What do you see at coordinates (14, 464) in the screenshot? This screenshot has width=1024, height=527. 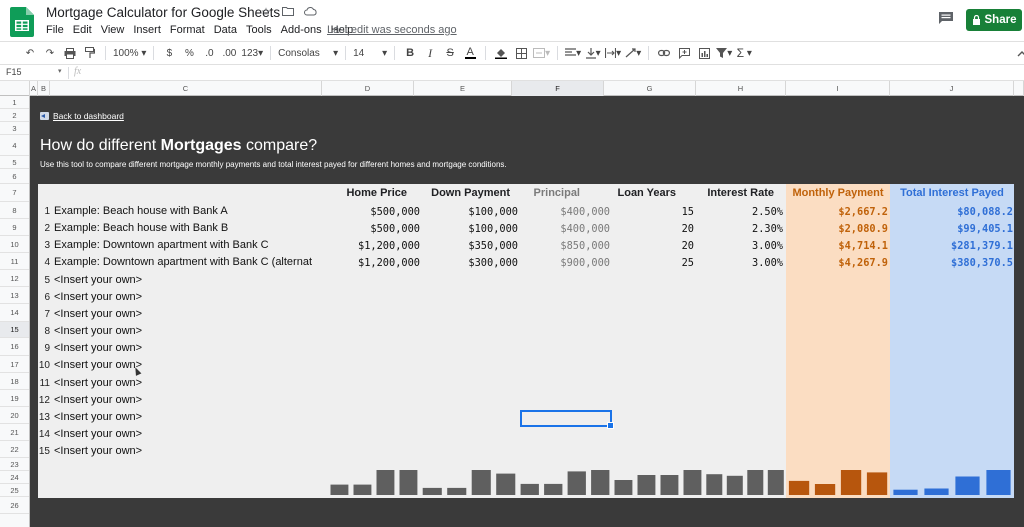 I see `row-header-23: 23` at bounding box center [14, 464].